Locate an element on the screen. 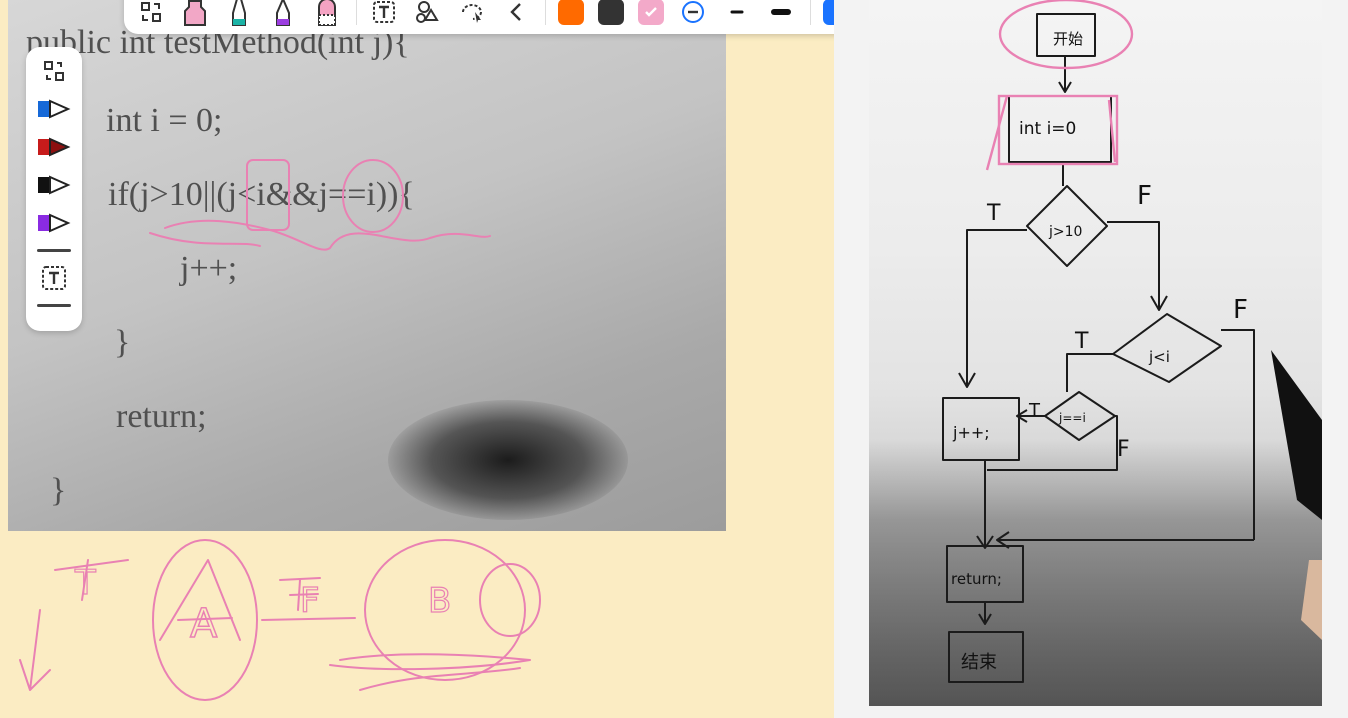 This screenshot has height=718, width=1348. flow-cond3: j==i is located at coordinates (1072, 418).